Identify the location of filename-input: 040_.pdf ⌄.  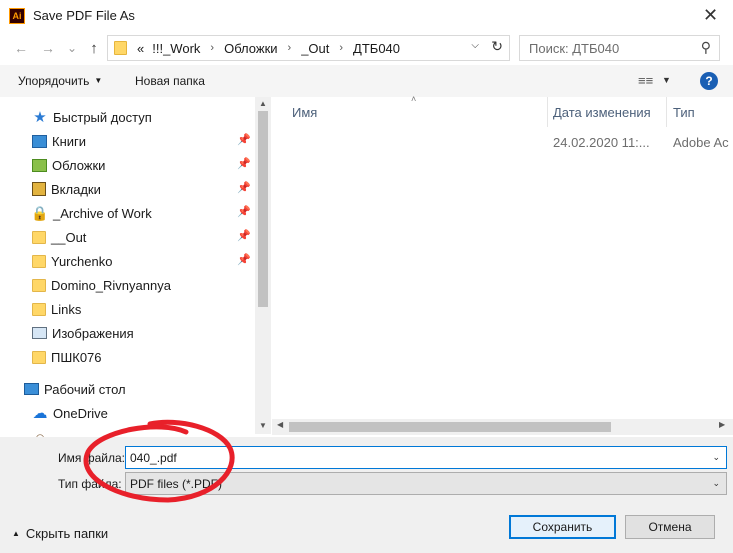
(426, 457).